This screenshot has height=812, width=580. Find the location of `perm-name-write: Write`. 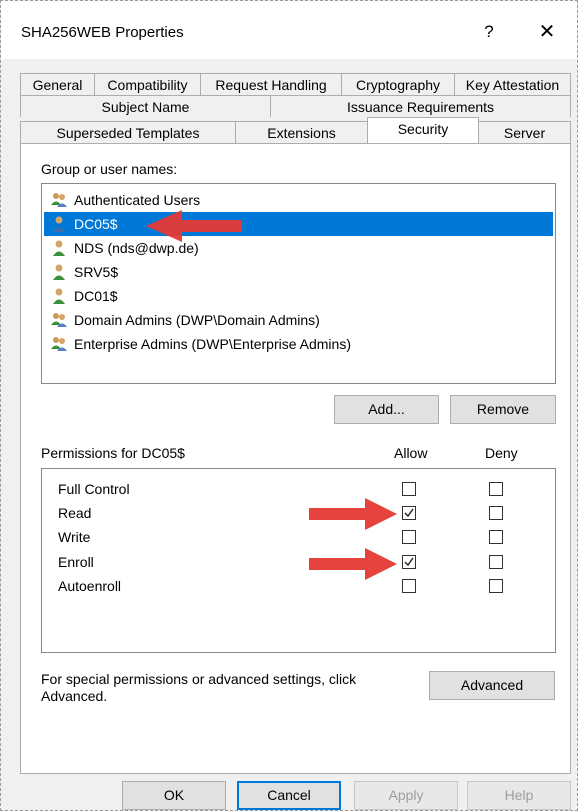

perm-name-write: Write is located at coordinates (74, 537).